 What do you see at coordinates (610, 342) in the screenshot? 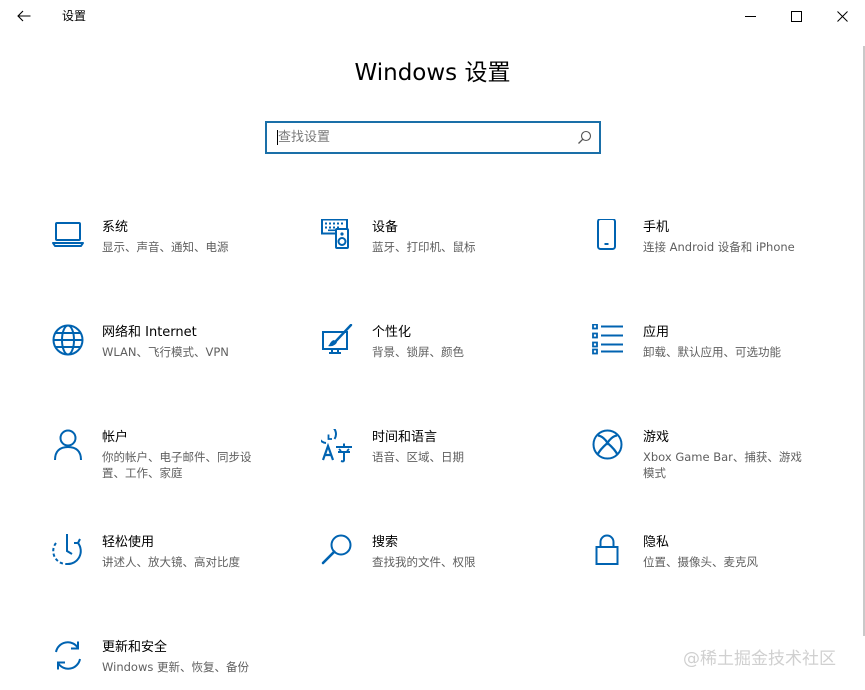
I see `apps-list-icon` at bounding box center [610, 342].